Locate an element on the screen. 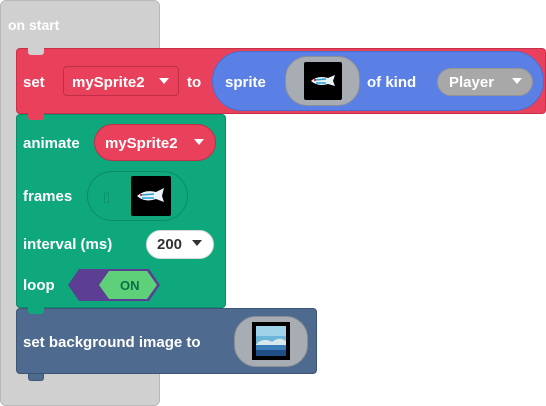  of-kind-label: of kind is located at coordinates (392, 82).